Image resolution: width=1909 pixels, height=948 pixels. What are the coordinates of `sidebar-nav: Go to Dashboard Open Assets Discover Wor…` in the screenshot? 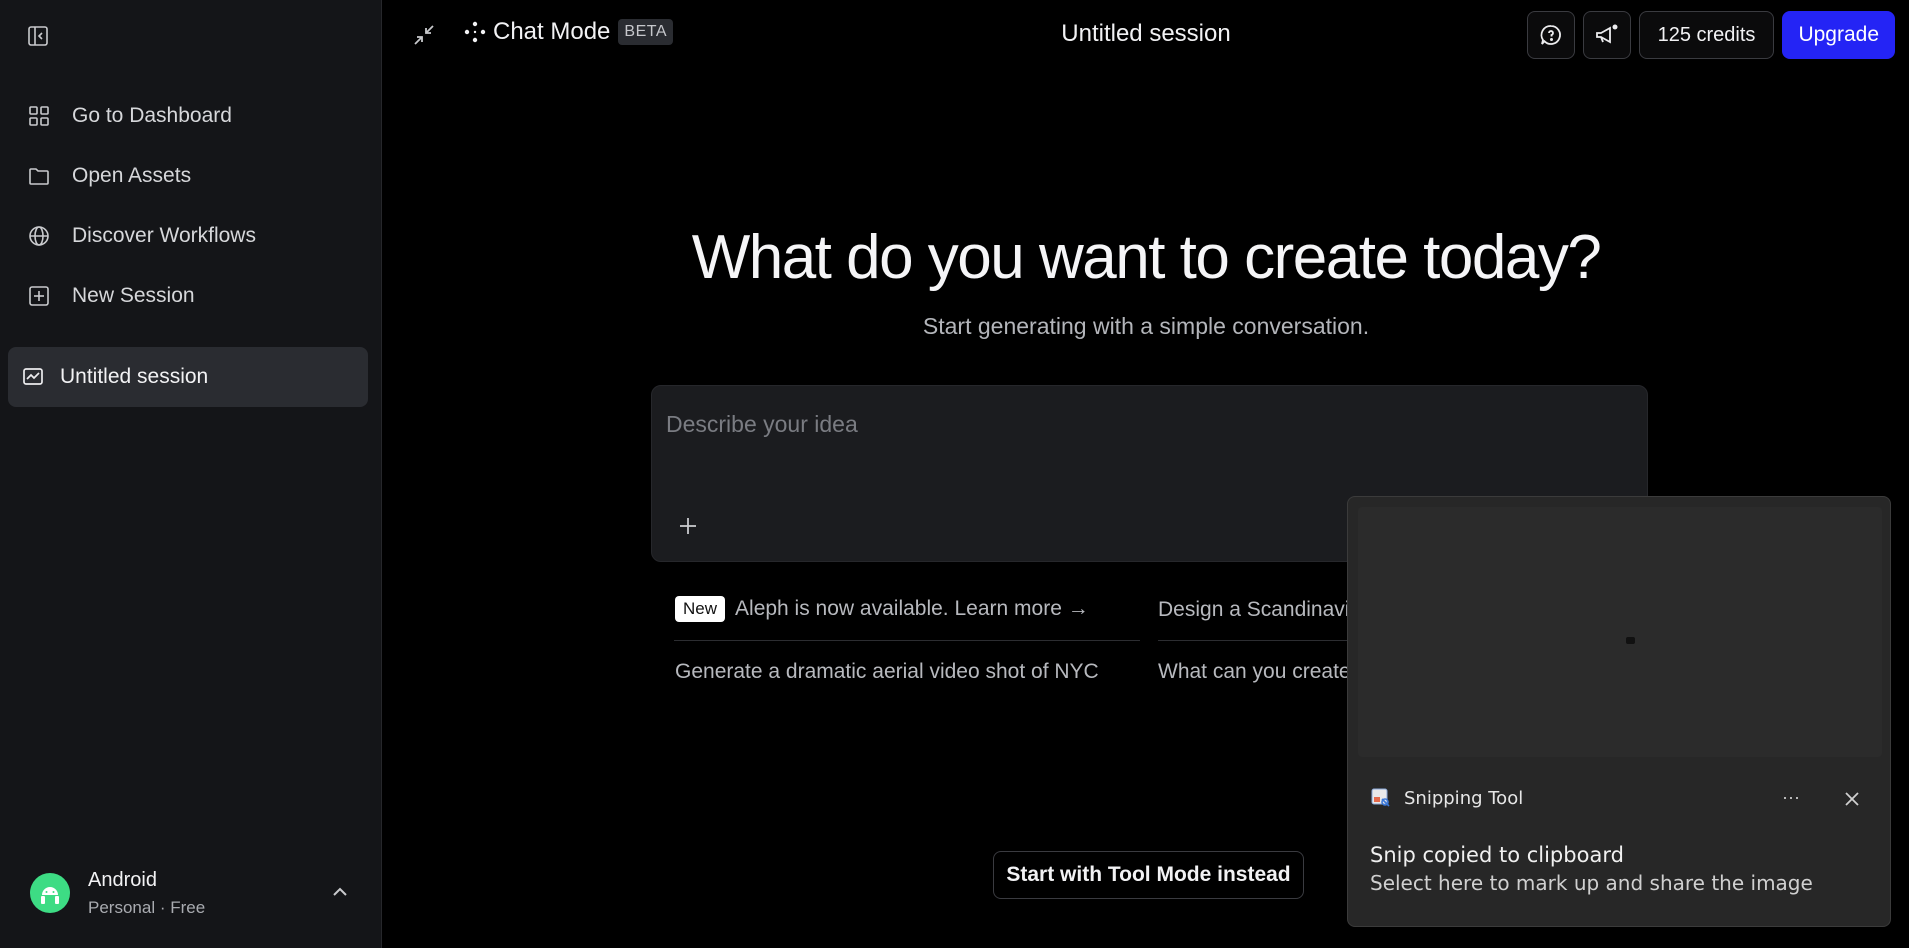 It's located at (190, 210).